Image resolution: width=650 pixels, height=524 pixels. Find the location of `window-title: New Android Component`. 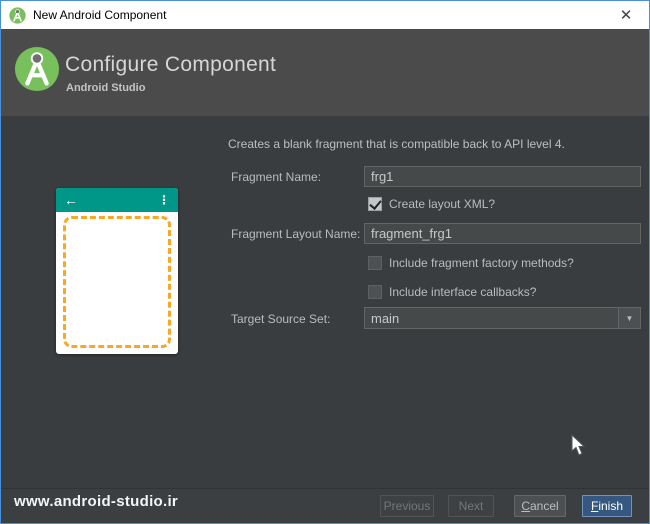

window-title: New Android Component is located at coordinates (100, 15).